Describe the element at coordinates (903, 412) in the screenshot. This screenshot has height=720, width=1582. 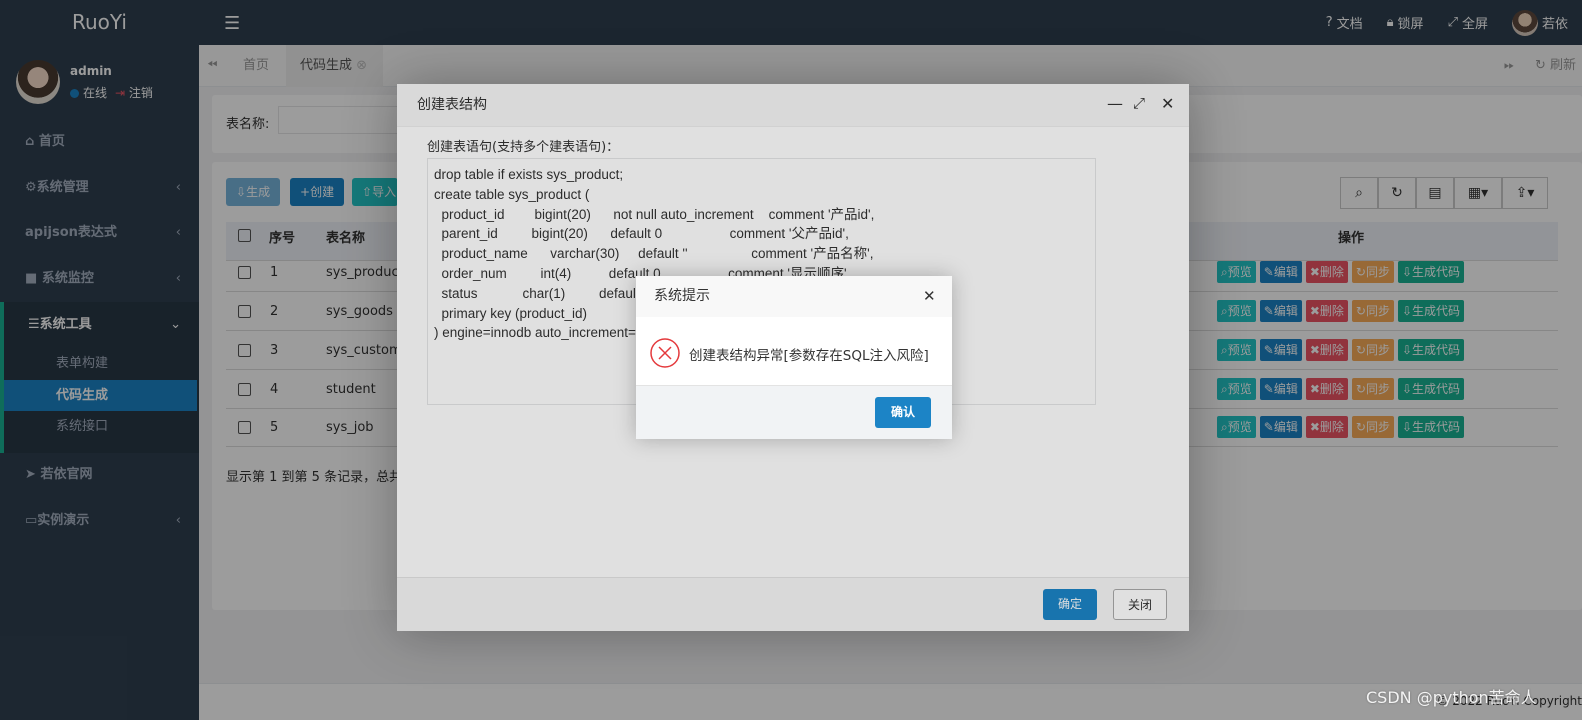
I see `ok-button: 确认` at that location.